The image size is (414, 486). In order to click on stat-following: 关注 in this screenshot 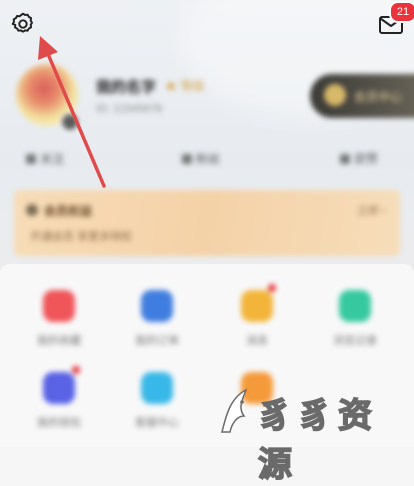, I will do `click(45, 158)`.